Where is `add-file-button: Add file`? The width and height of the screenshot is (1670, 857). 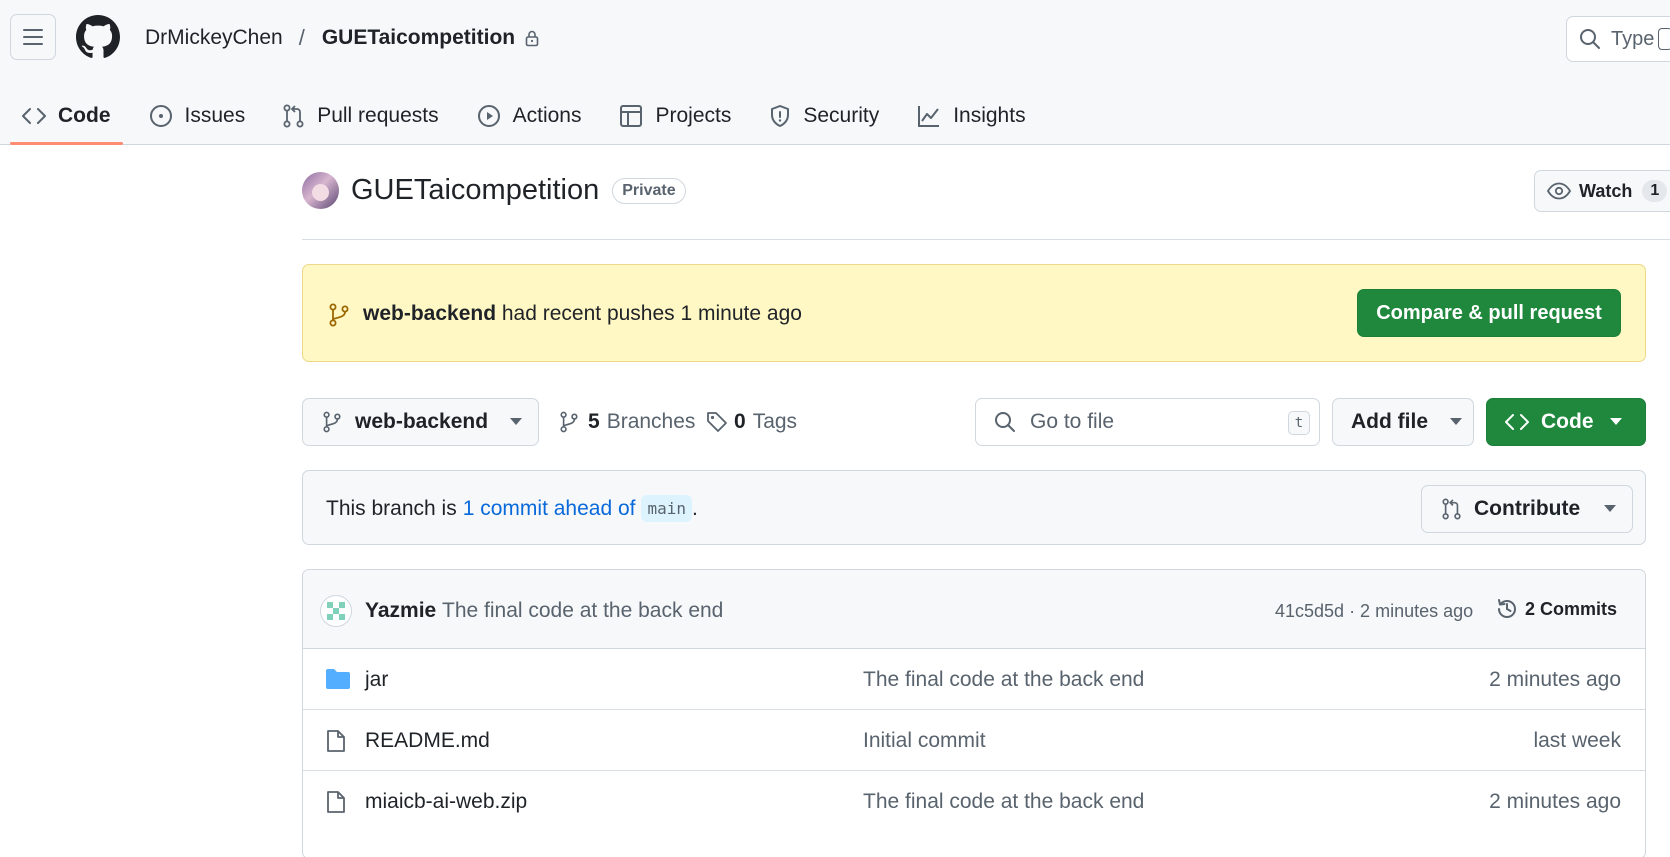 add-file-button: Add file is located at coordinates (1403, 422).